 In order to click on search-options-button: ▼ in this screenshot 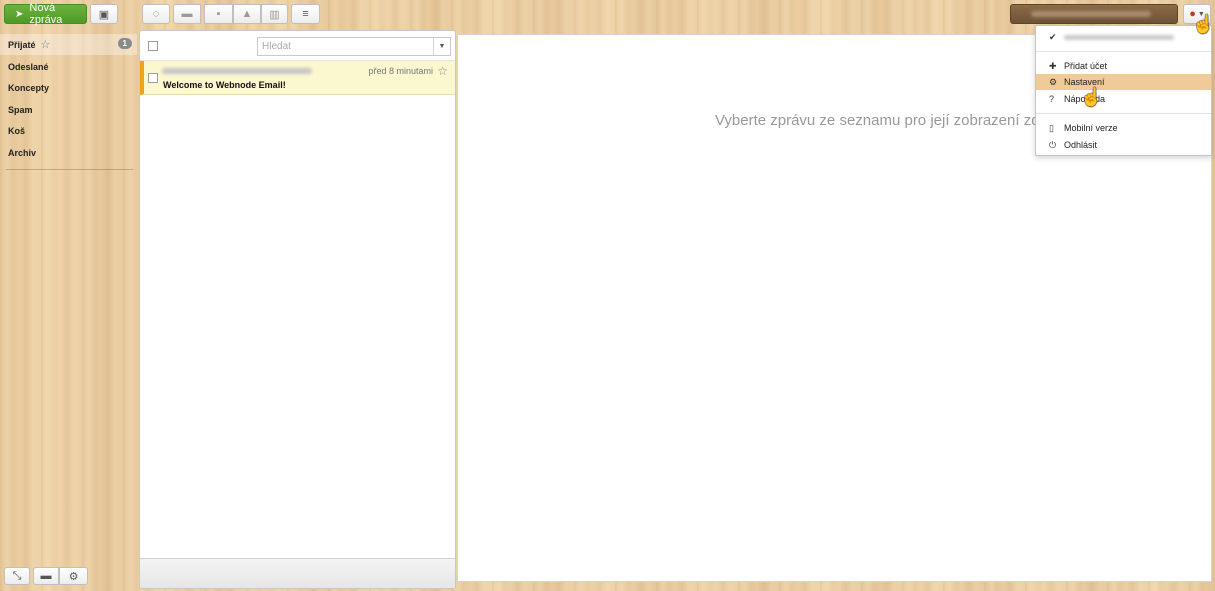, I will do `click(441, 46)`.